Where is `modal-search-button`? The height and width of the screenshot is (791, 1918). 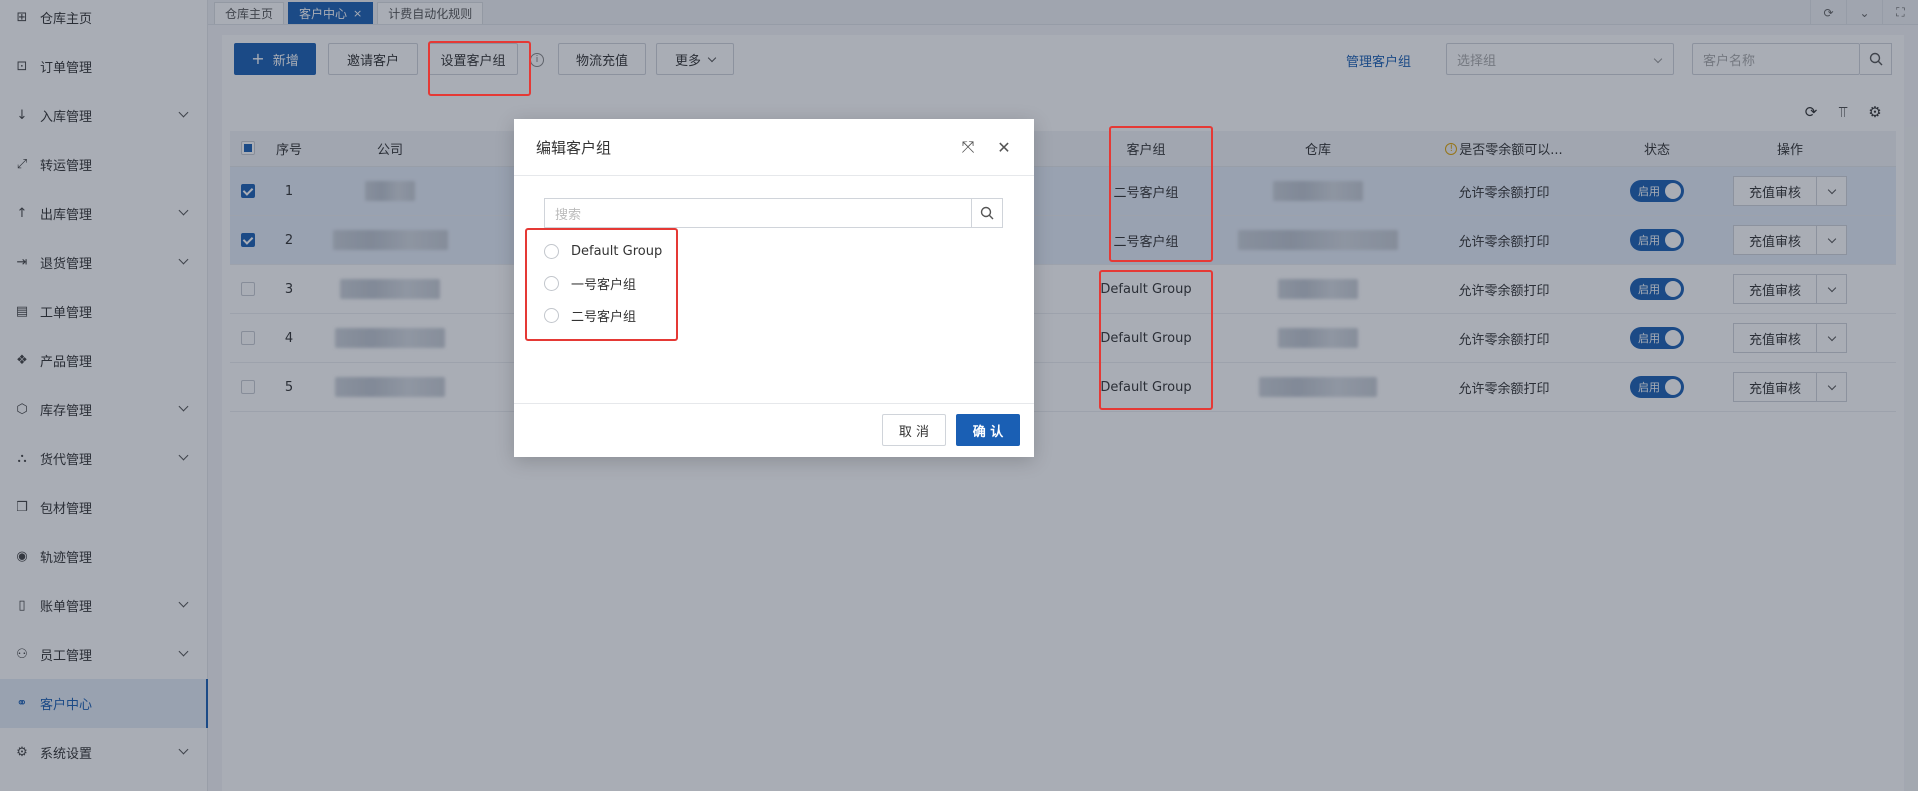
modal-search-button is located at coordinates (987, 213).